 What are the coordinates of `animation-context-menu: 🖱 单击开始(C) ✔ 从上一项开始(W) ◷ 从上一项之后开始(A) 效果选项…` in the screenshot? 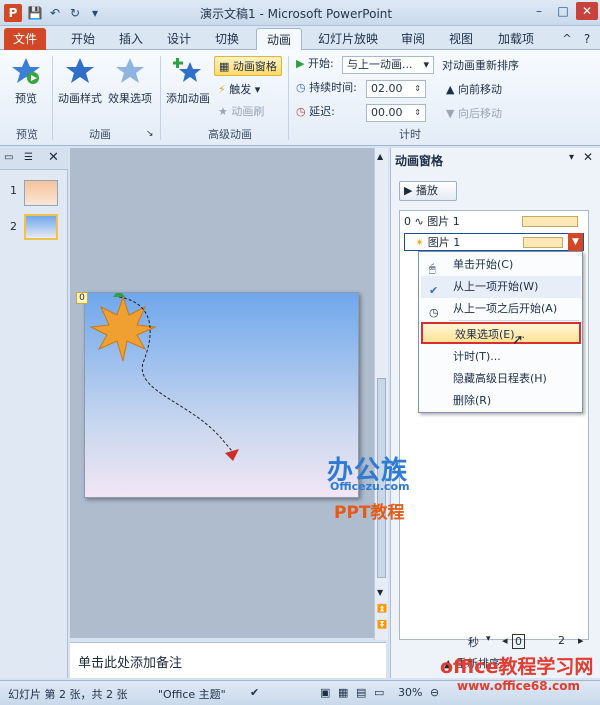 It's located at (500, 332).